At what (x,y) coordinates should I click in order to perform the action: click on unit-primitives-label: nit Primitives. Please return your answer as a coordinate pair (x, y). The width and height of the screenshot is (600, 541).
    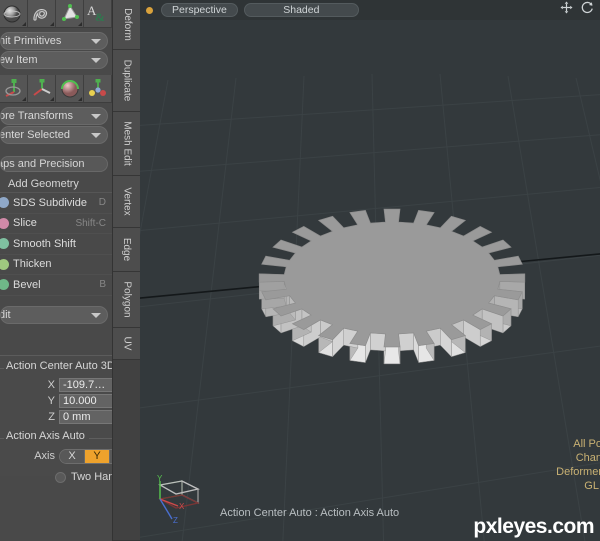
    Looking at the image, I should click on (31, 41).